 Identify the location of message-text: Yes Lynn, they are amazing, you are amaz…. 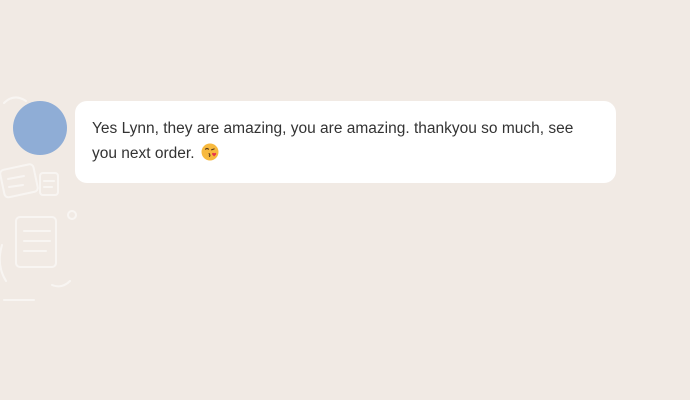
(333, 141).